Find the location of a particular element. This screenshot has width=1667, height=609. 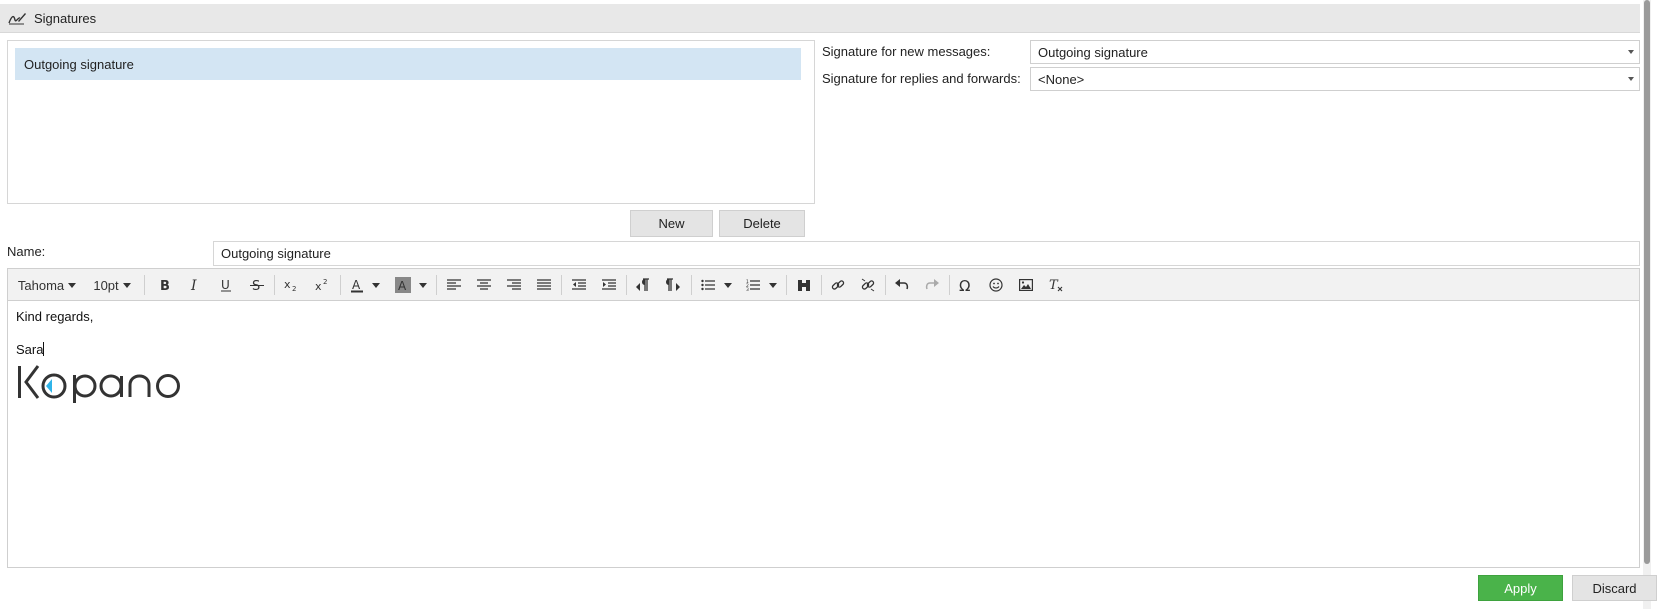

replies-forwards-signature-value: <None> is located at coordinates (1061, 79).